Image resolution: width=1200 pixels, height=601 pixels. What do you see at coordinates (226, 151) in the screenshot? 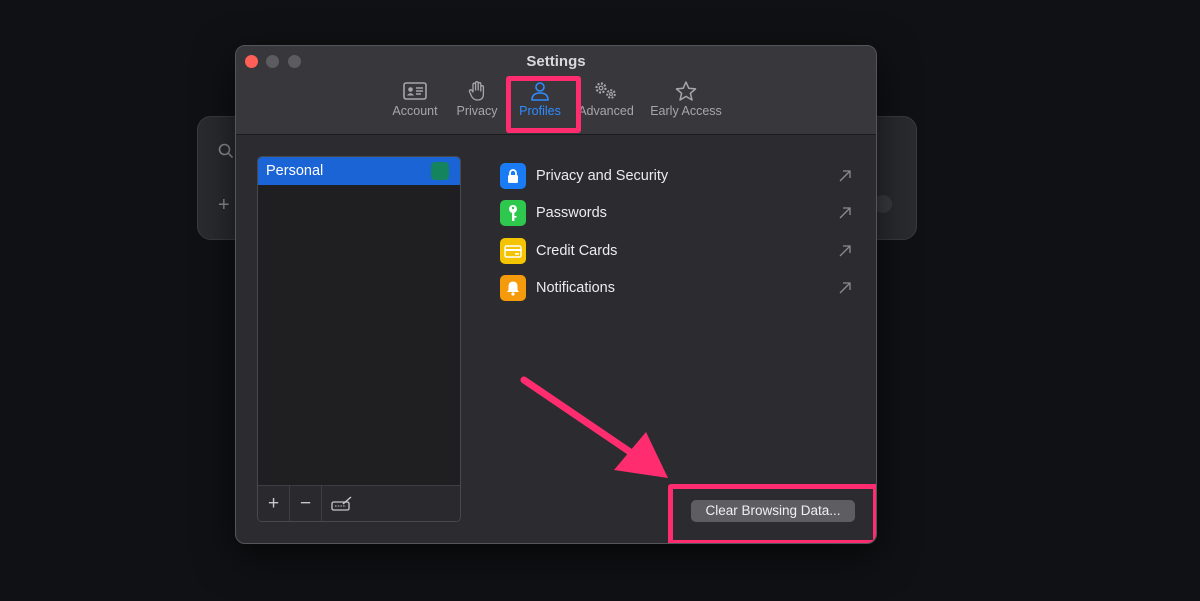
I see `search-icon` at bounding box center [226, 151].